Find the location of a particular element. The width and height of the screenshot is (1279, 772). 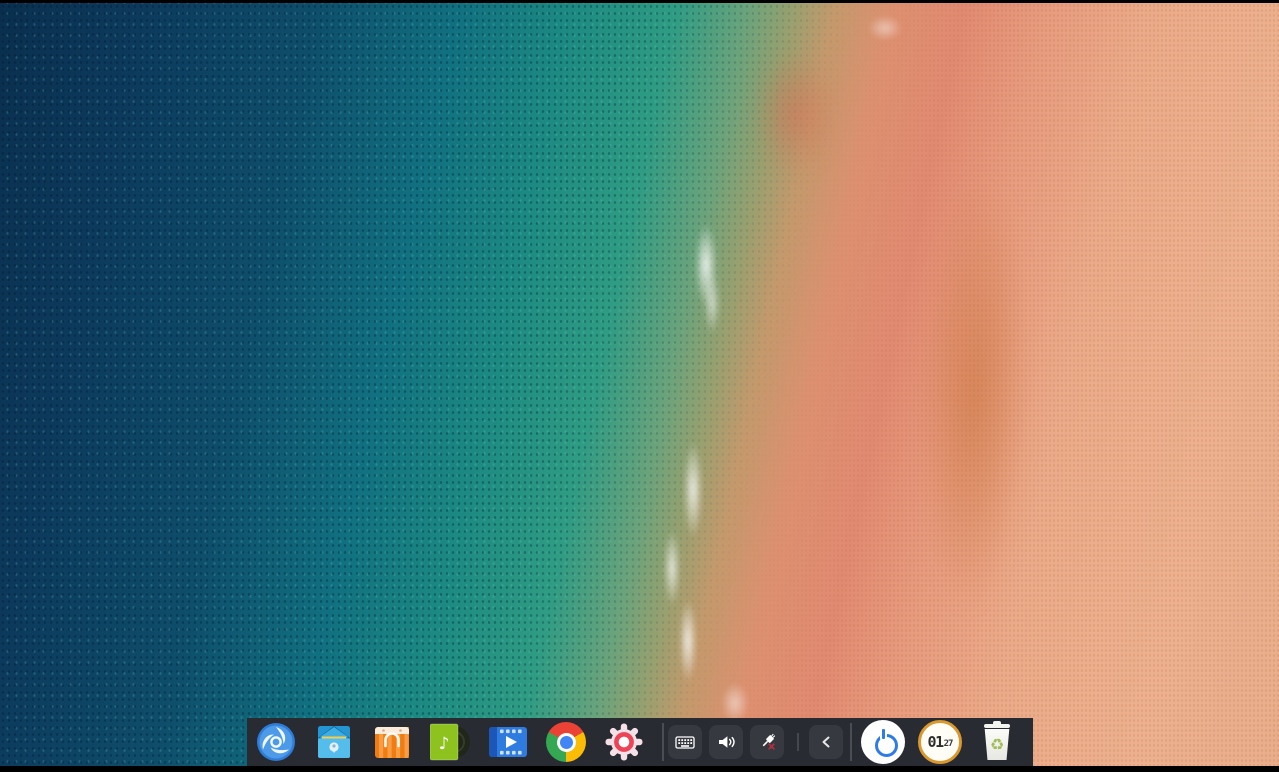

network-disconnected-icon is located at coordinates (769, 741).